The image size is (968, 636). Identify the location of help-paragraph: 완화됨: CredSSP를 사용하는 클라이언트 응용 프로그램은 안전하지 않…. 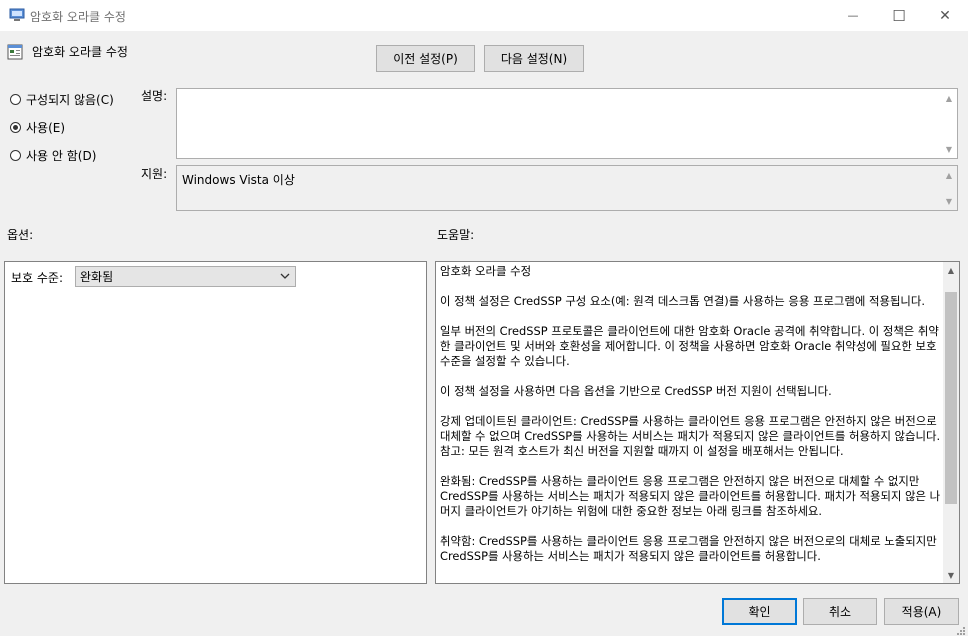
(690, 496).